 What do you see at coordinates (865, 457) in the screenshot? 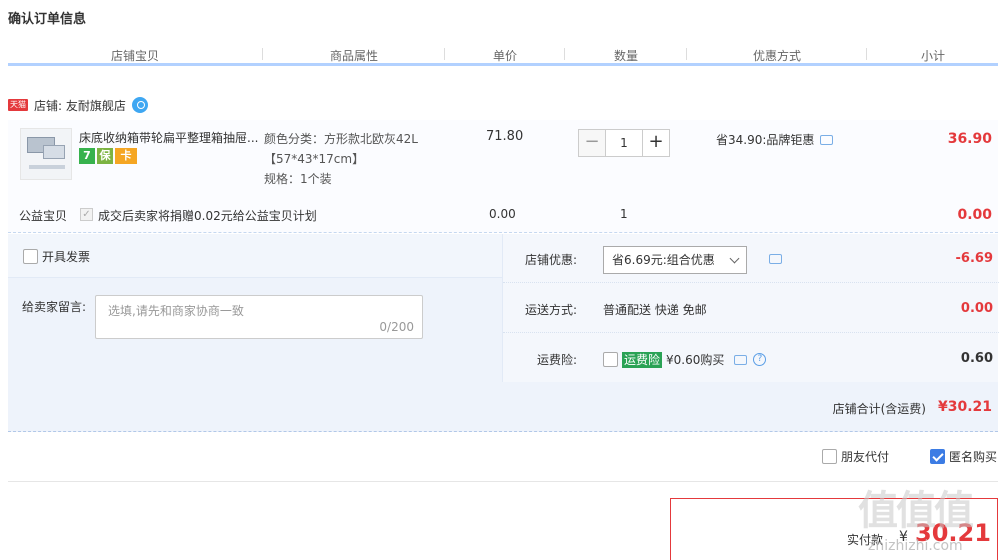
I see `friend-pay-label: 朋友代付` at bounding box center [865, 457].